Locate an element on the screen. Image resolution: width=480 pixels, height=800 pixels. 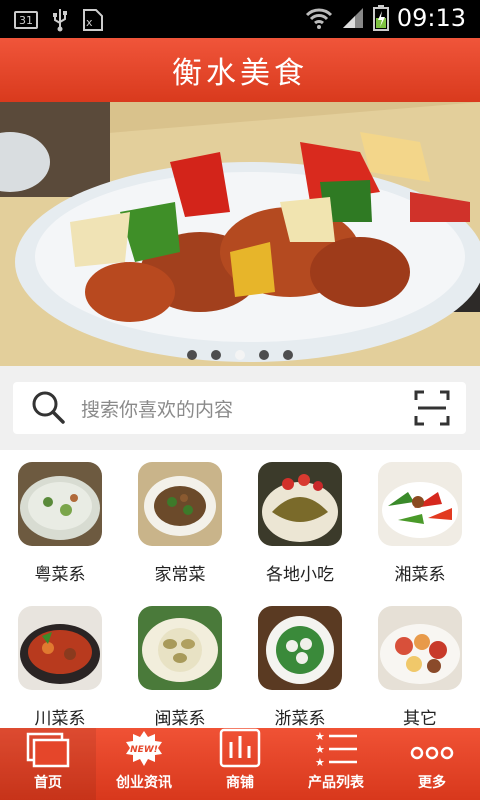
status-bar: 31 x 09:13 is located at coordinates (240, 19).